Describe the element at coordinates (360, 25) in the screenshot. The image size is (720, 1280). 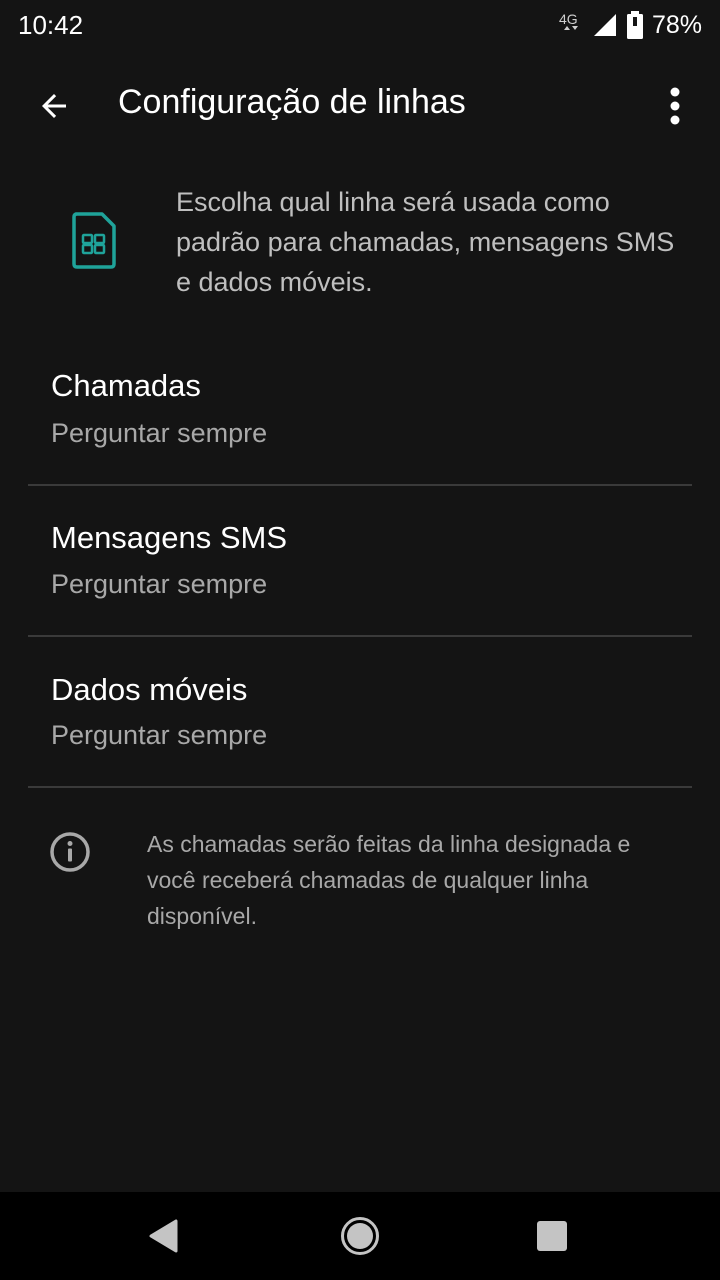
I see `status-bar: 10:42 4G 78%` at that location.